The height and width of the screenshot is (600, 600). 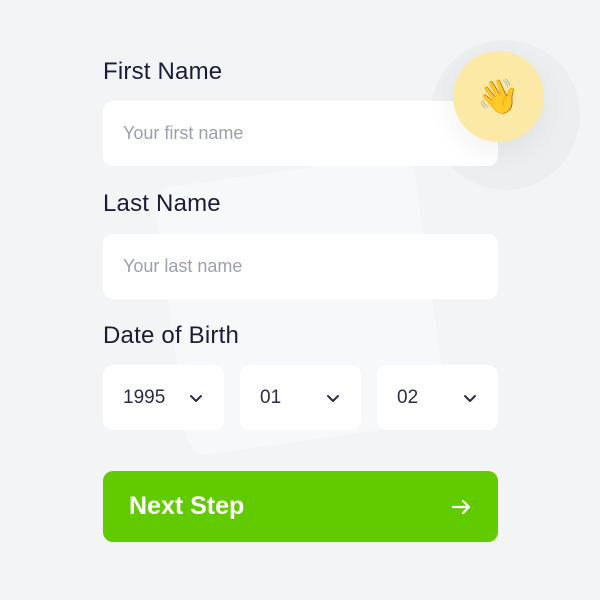 I want to click on month-select-value: 01, so click(x=271, y=397).